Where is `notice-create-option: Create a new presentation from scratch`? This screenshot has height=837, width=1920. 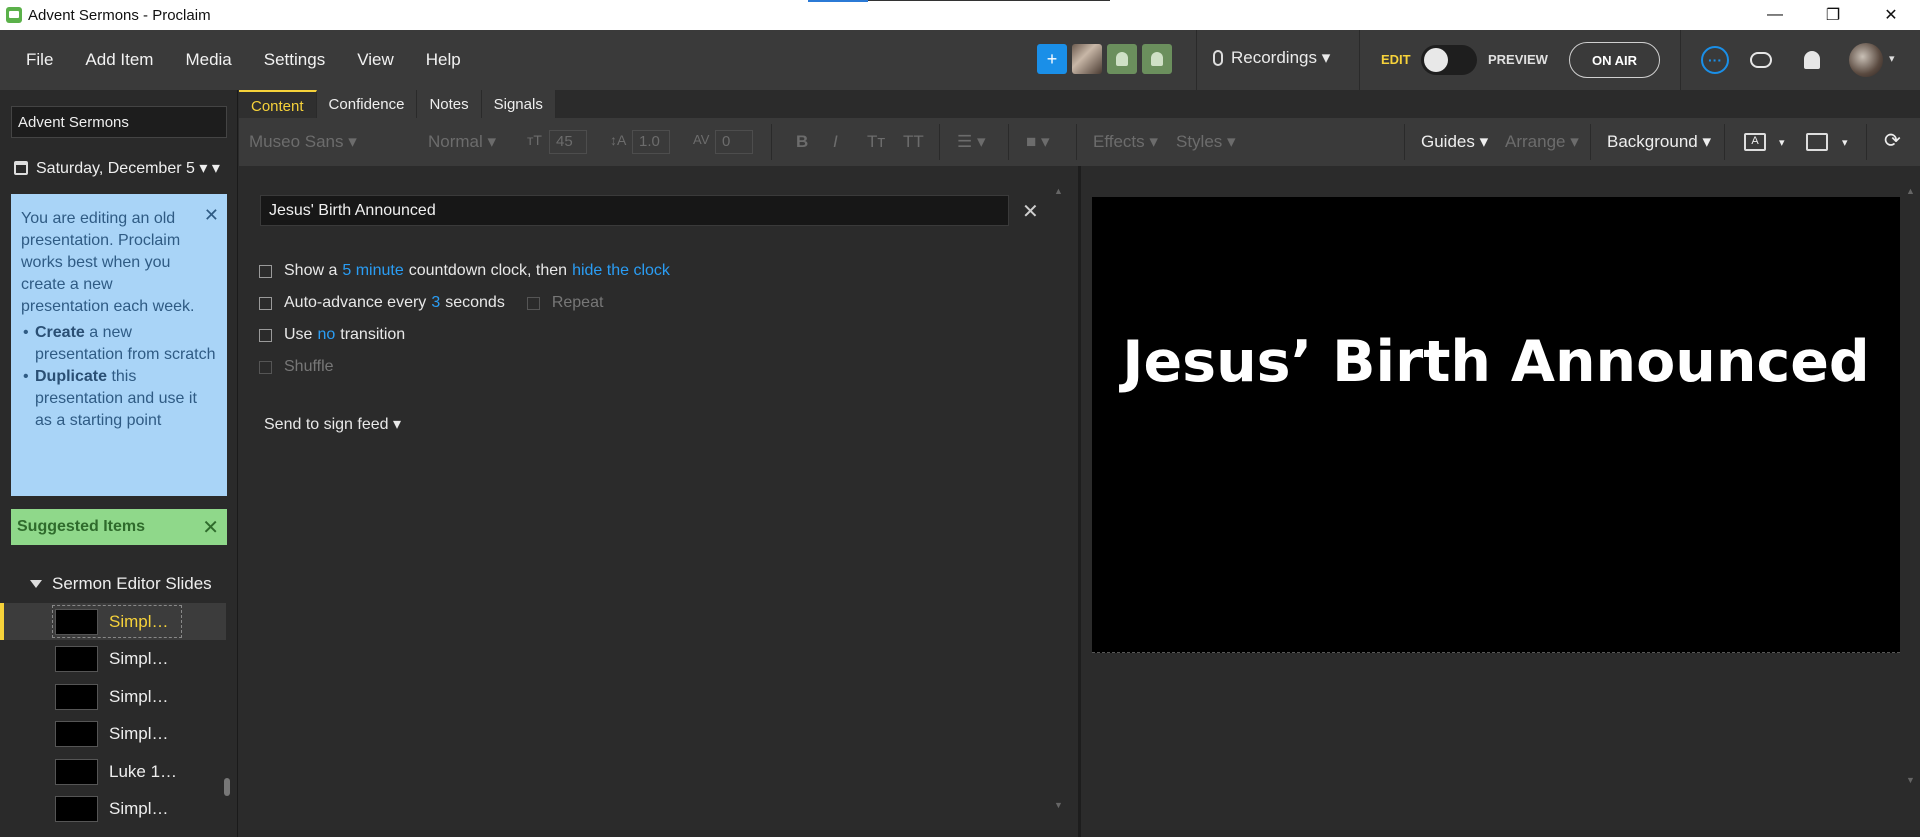 notice-create-option: Create a new presentation from scratch is located at coordinates (120, 344).